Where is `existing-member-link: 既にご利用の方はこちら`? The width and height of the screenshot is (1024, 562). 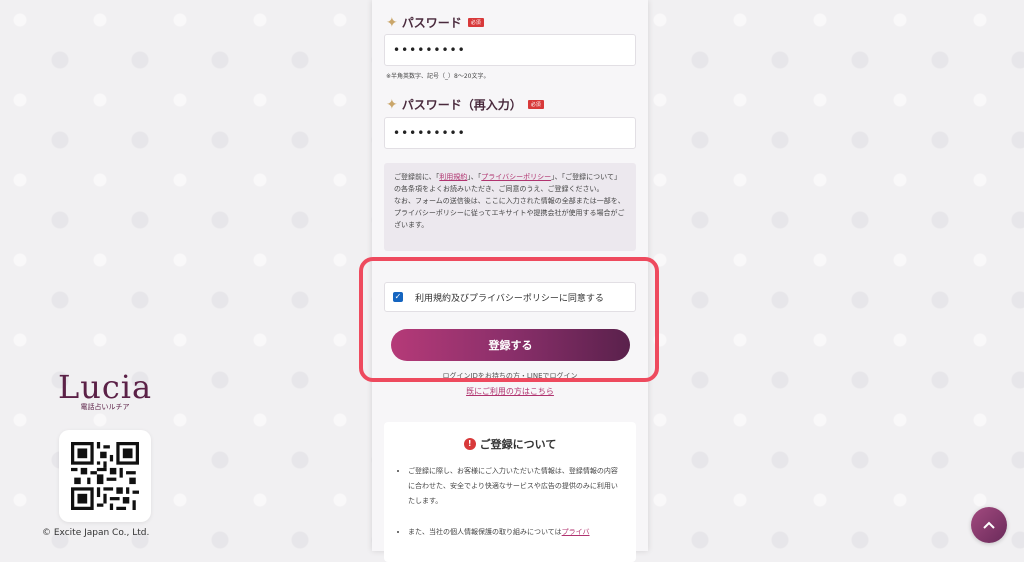
existing-member-link: 既にご利用の方はこちら is located at coordinates (510, 391).